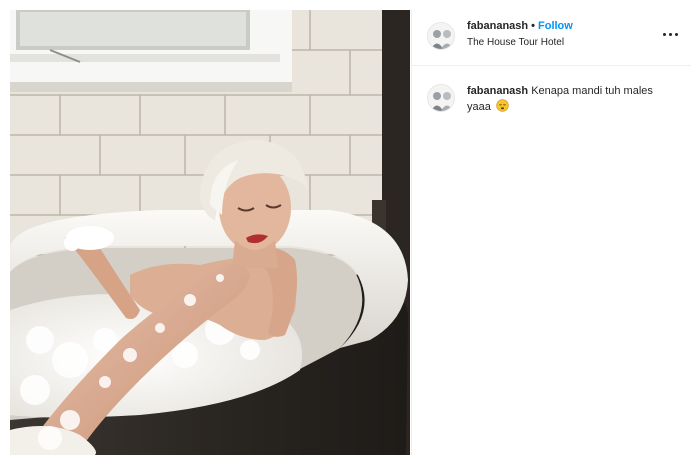 The width and height of the screenshot is (700, 465). I want to click on header-user-line: fabananash • Follow, so click(520, 26).